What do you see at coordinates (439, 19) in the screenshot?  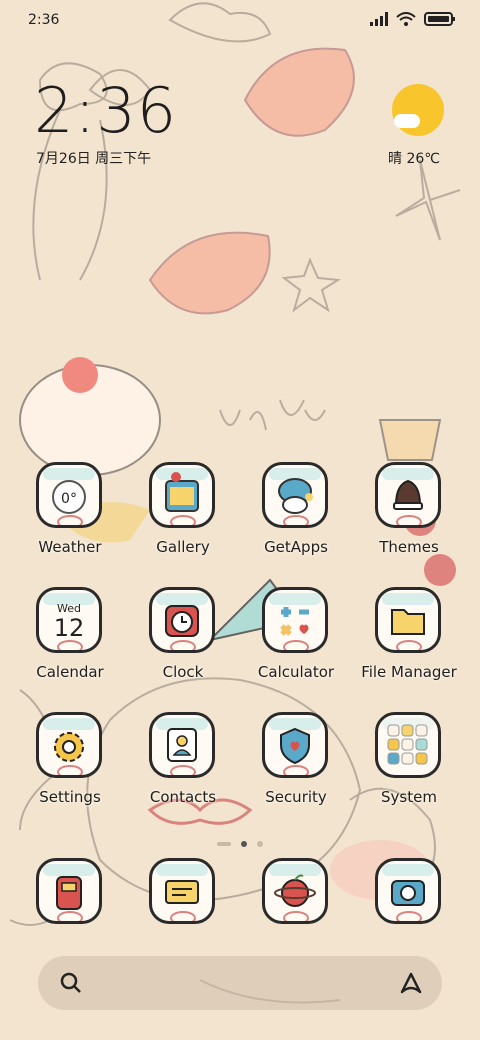 I see `battery-icon` at bounding box center [439, 19].